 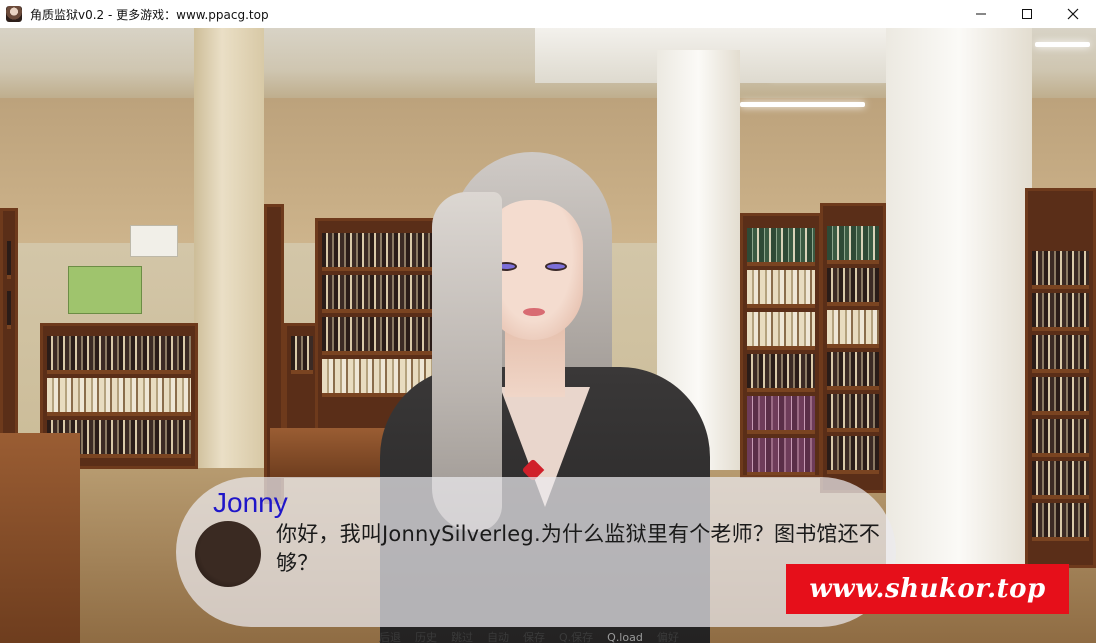 I want to click on quick-menu-back: 后退, so click(x=390, y=637).